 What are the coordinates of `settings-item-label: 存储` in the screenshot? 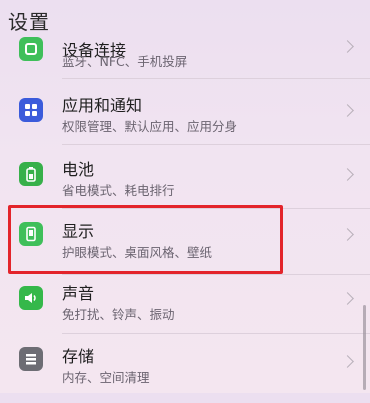 It's located at (78, 356).